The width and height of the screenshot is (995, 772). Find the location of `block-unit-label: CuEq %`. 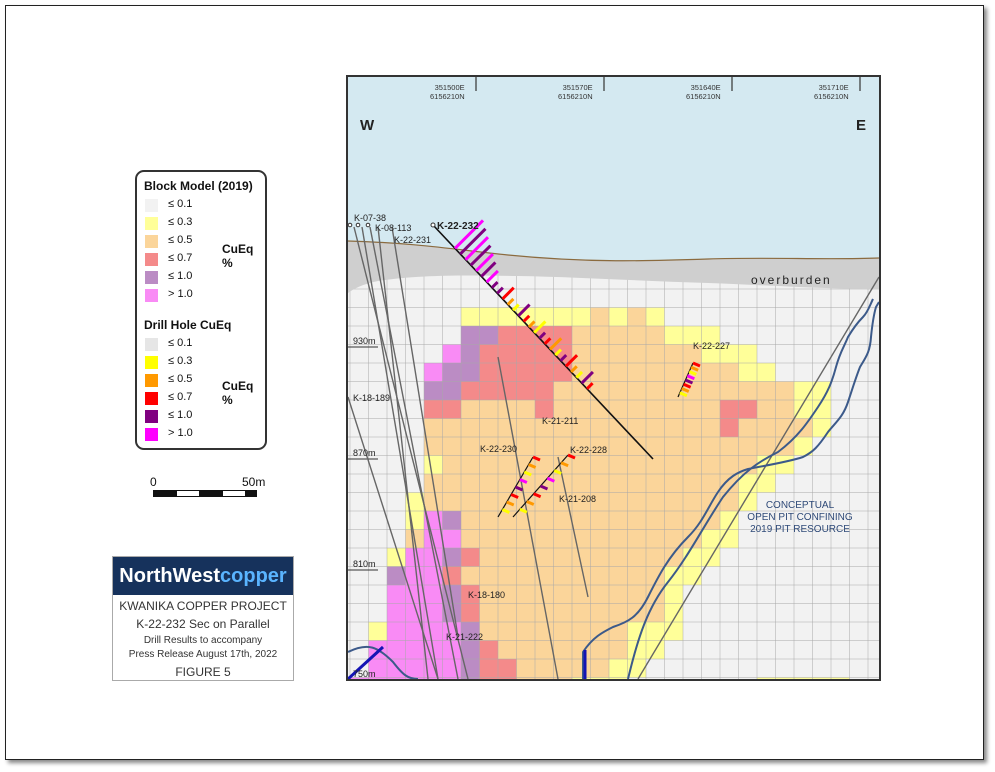

block-unit-label: CuEq % is located at coordinates (238, 256).